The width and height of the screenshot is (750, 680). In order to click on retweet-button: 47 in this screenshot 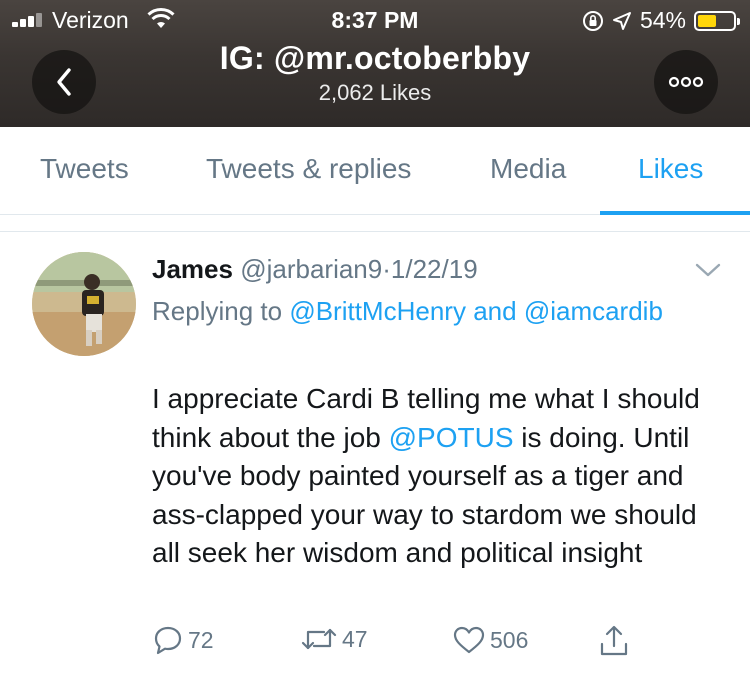, I will do `click(334, 639)`.